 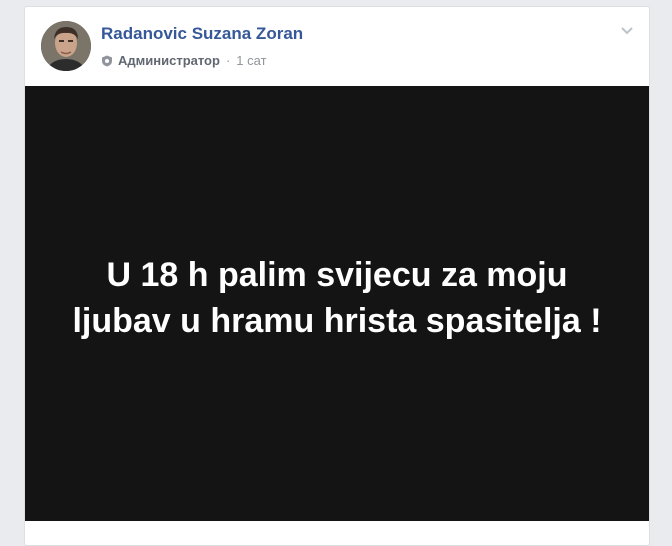 What do you see at coordinates (107, 61) in the screenshot?
I see `shield-icon` at bounding box center [107, 61].